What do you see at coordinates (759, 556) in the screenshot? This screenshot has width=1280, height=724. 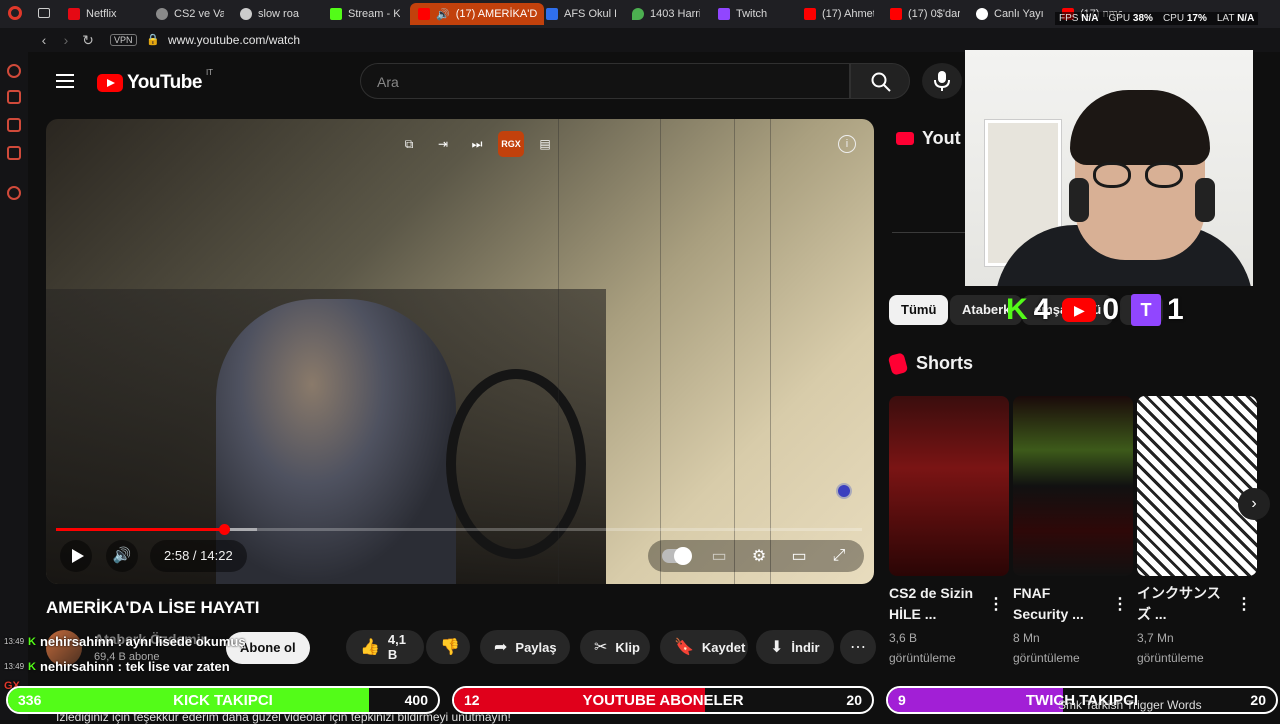 I see `settings-gear-icon: ⚙` at bounding box center [759, 556].